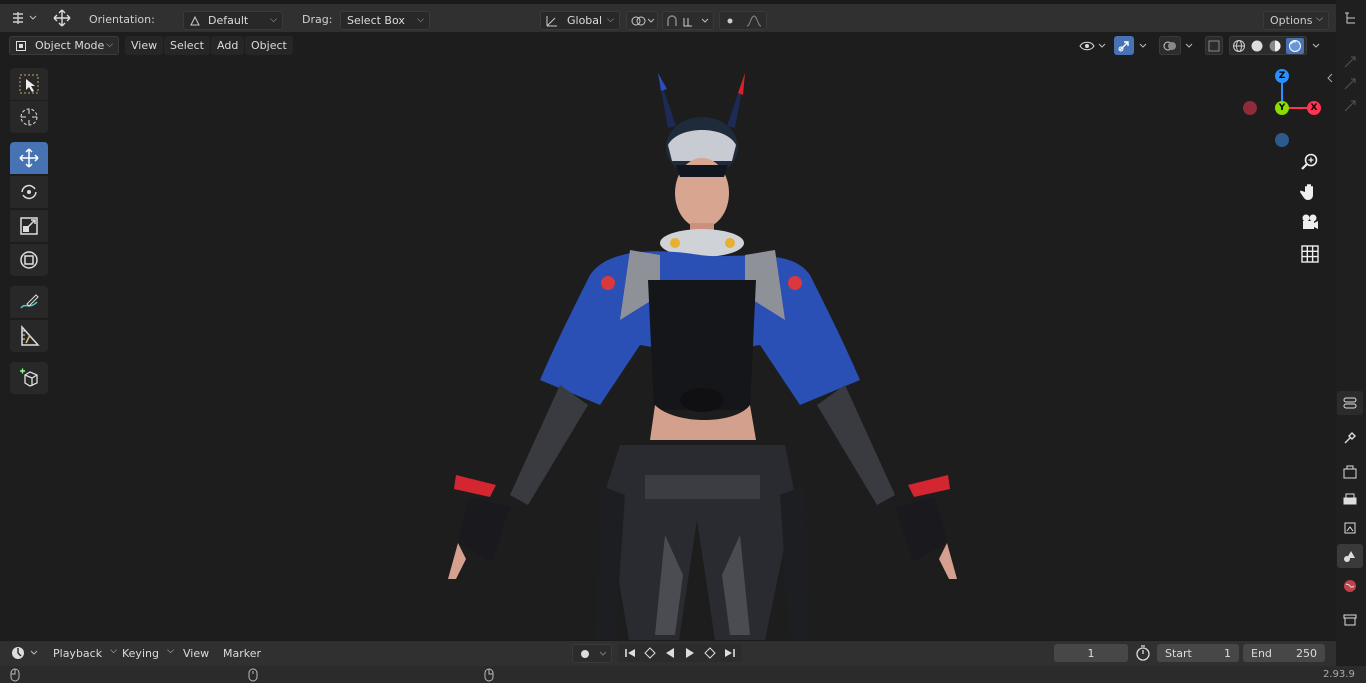 Image resolution: width=1366 pixels, height=683 pixels. What do you see at coordinates (78, 653) in the screenshot?
I see `playback-label: Playback` at bounding box center [78, 653].